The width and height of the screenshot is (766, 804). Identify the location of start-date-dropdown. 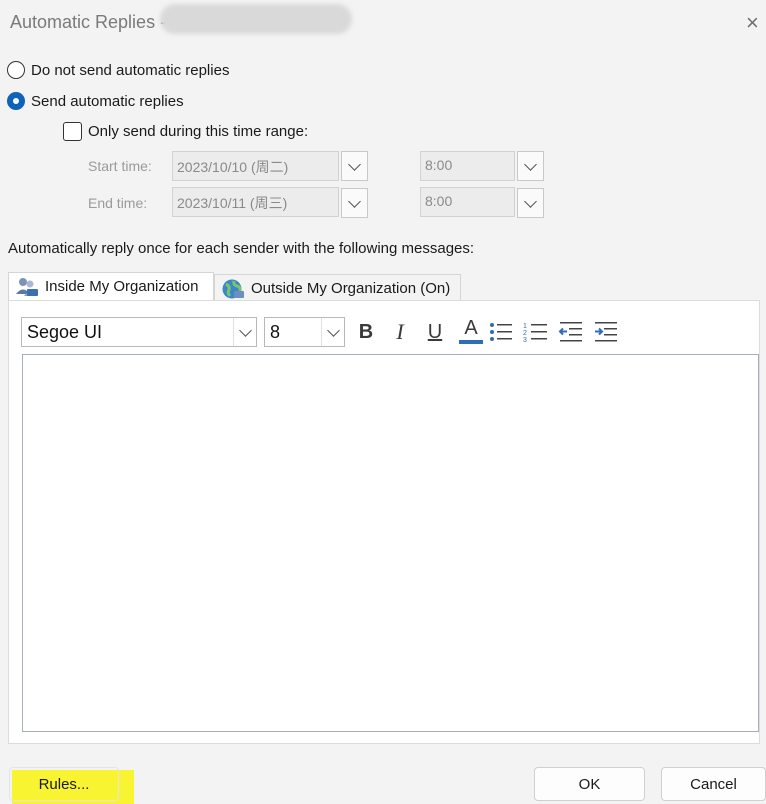
(354, 166).